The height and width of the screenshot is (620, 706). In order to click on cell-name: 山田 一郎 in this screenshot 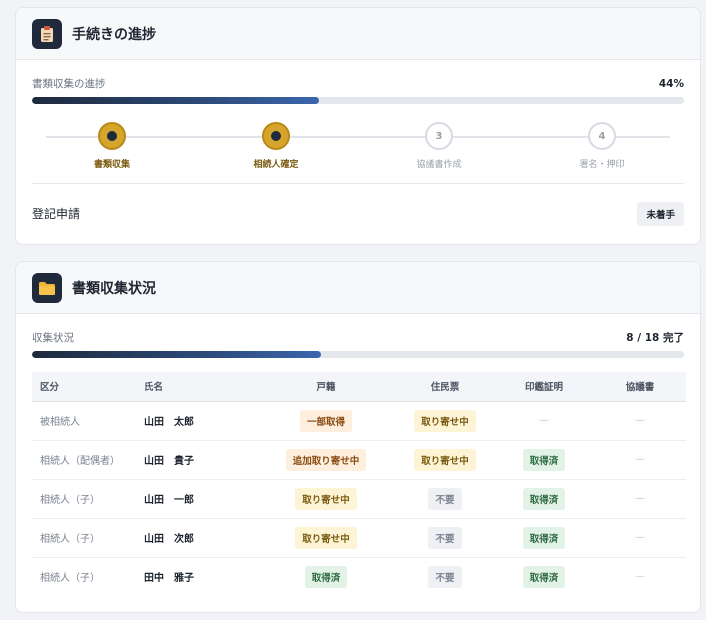, I will do `click(196, 499)`.